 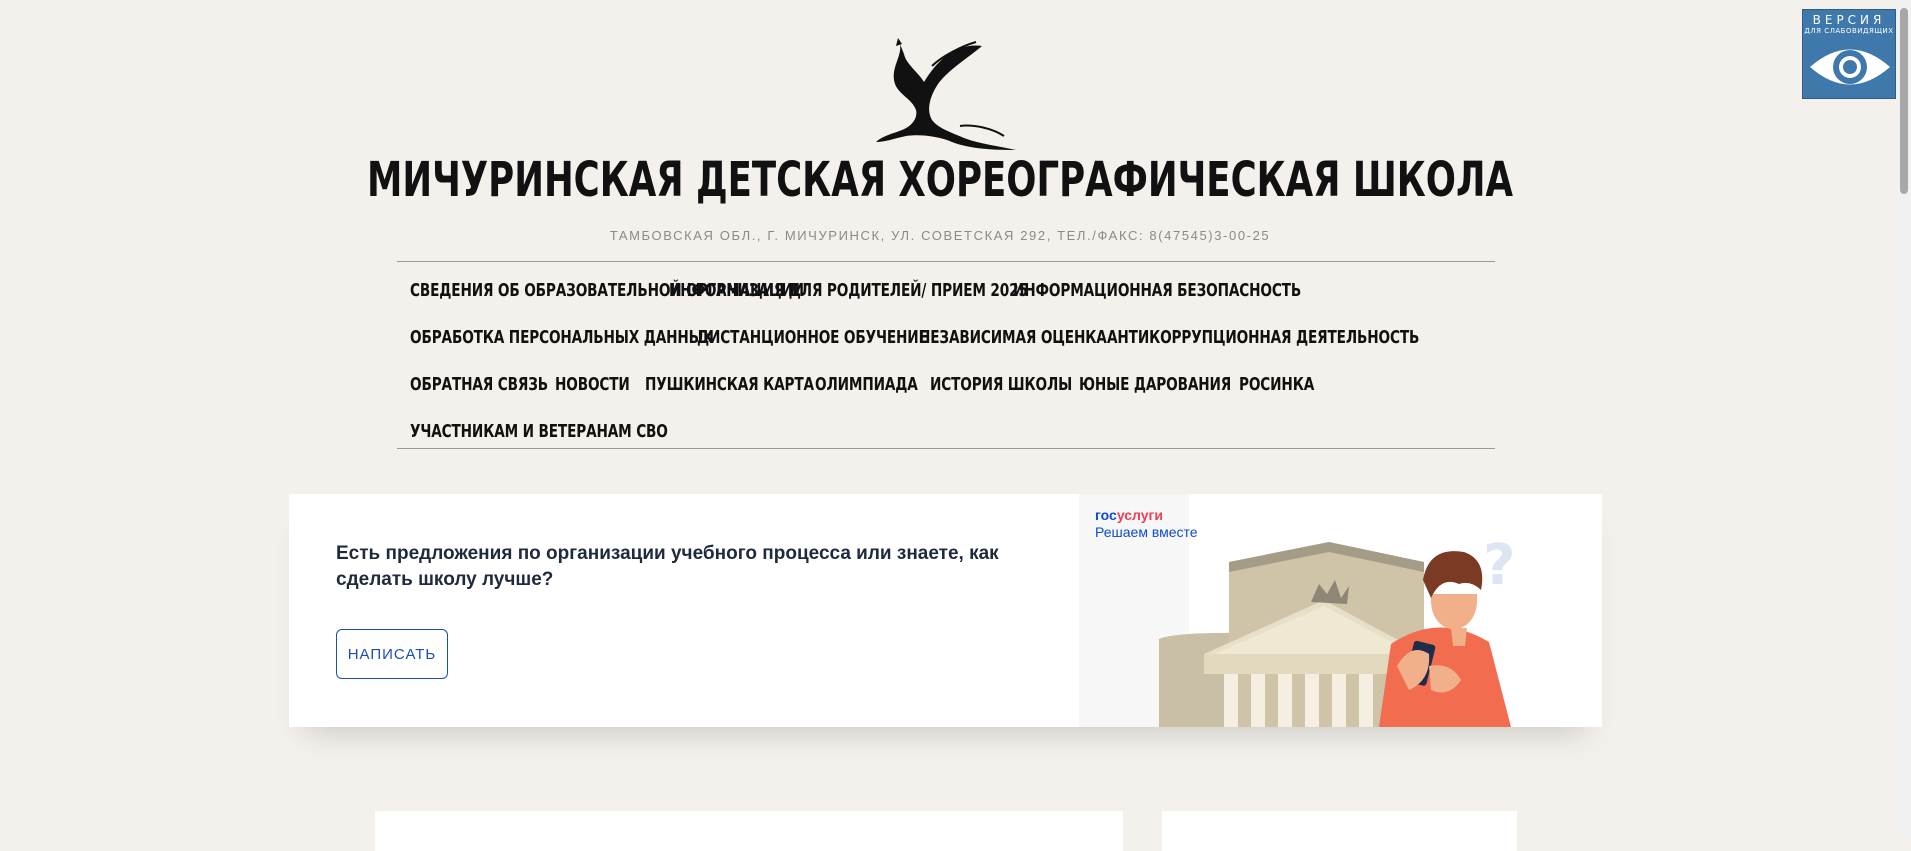 I want to click on nav-item-independent-assessment: НЕЗАВИСИМАЯ ОЦЕНКА, so click(x=1013, y=338).